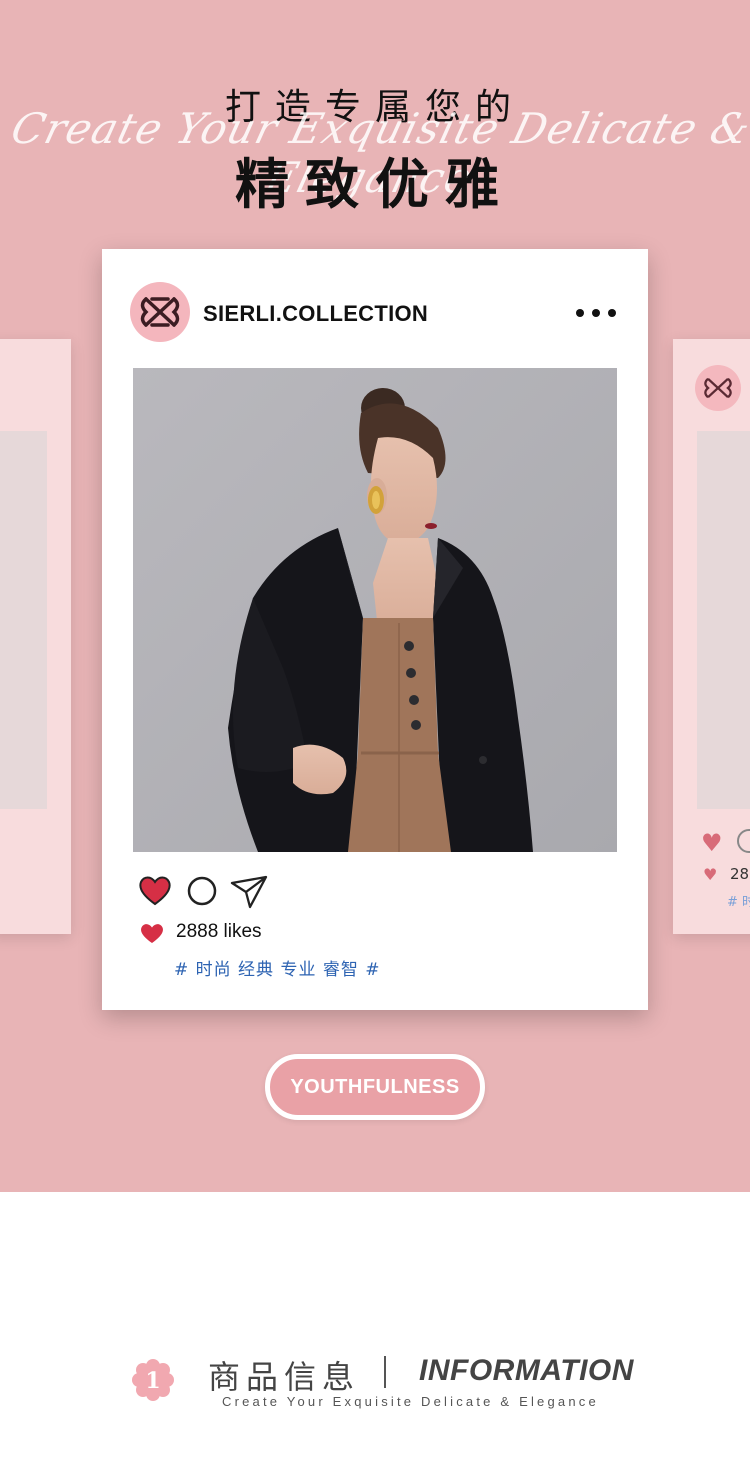 This screenshot has width=750, height=1461. Describe the element at coordinates (219, 931) in the screenshot. I see `likes-count: 2888 likes` at that location.